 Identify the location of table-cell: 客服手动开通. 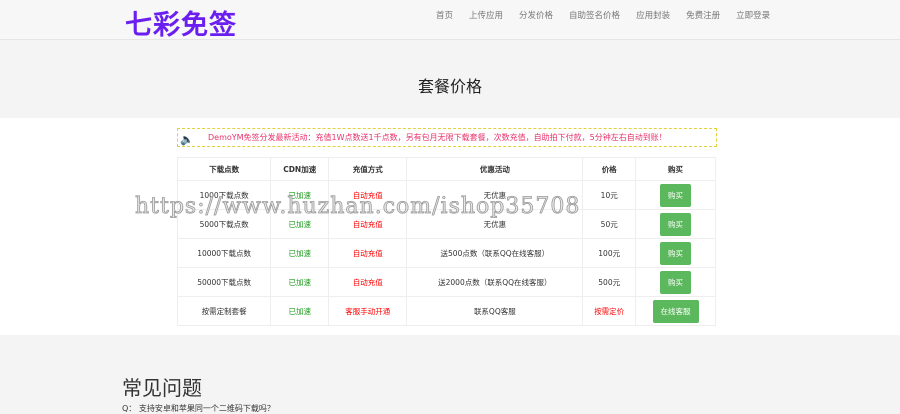
(368, 311).